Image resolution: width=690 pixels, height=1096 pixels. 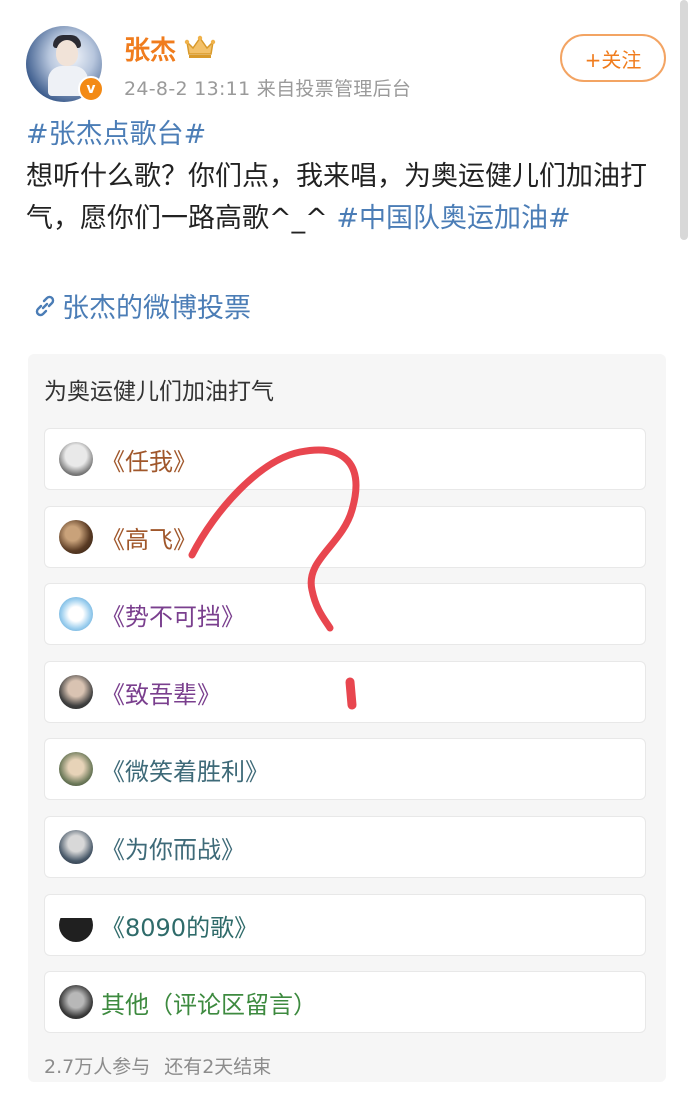 What do you see at coordinates (268, 89) in the screenshot?
I see `post-meta: 24-8-2 13:11 来自投票管理后台` at bounding box center [268, 89].